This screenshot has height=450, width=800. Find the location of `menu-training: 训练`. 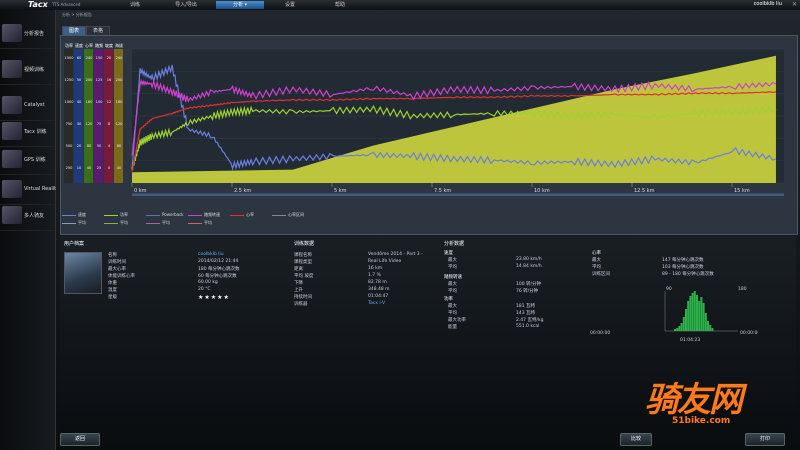

menu-training: 训练 is located at coordinates (135, 5).